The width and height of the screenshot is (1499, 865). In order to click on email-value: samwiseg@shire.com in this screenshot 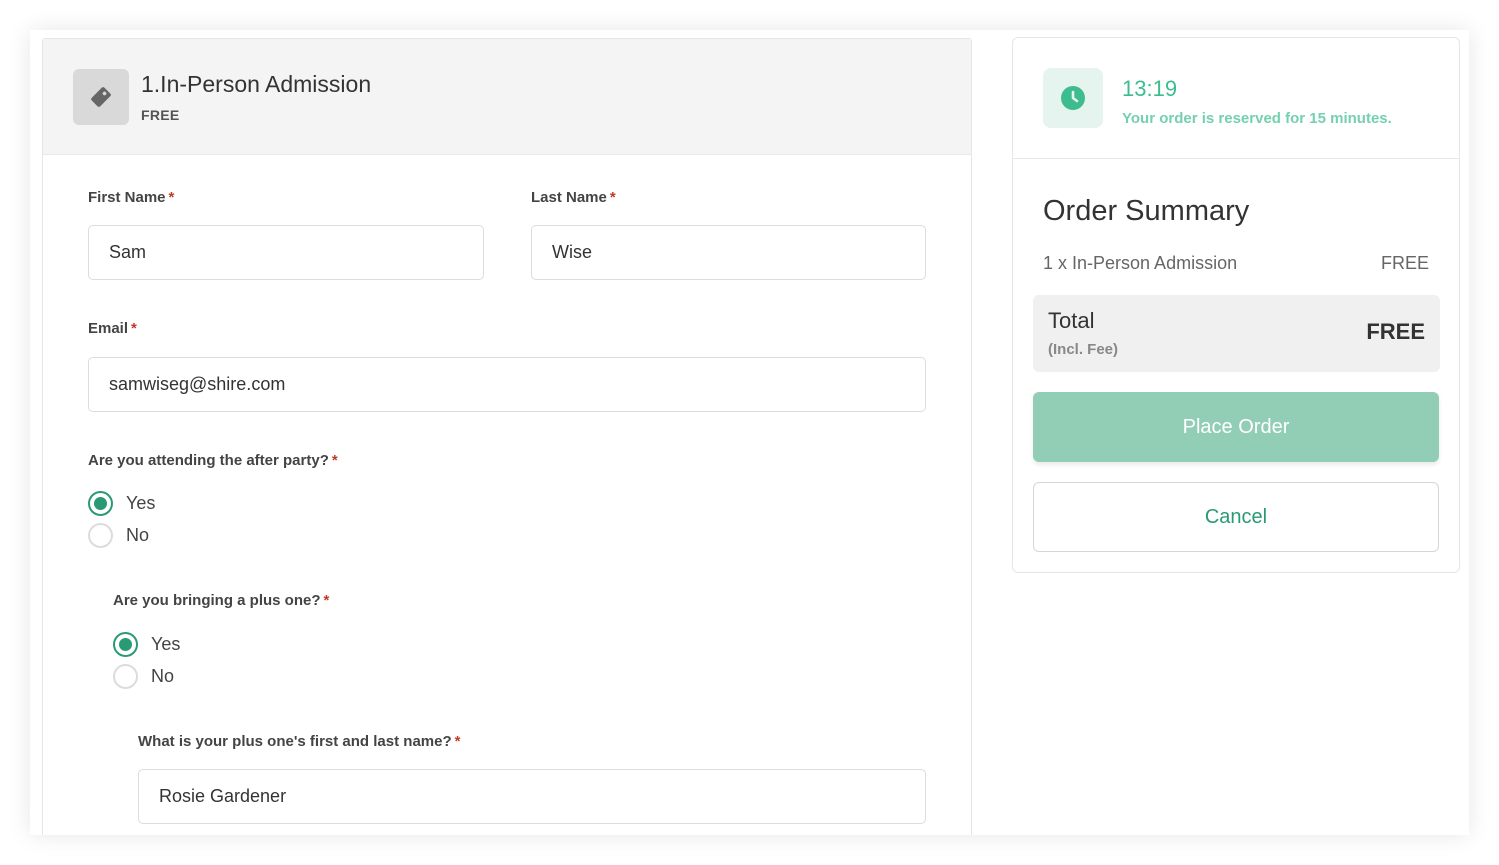, I will do `click(197, 384)`.